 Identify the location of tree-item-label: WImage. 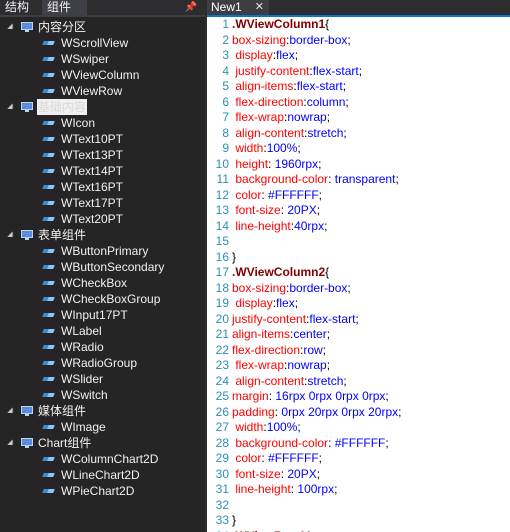
(83, 427).